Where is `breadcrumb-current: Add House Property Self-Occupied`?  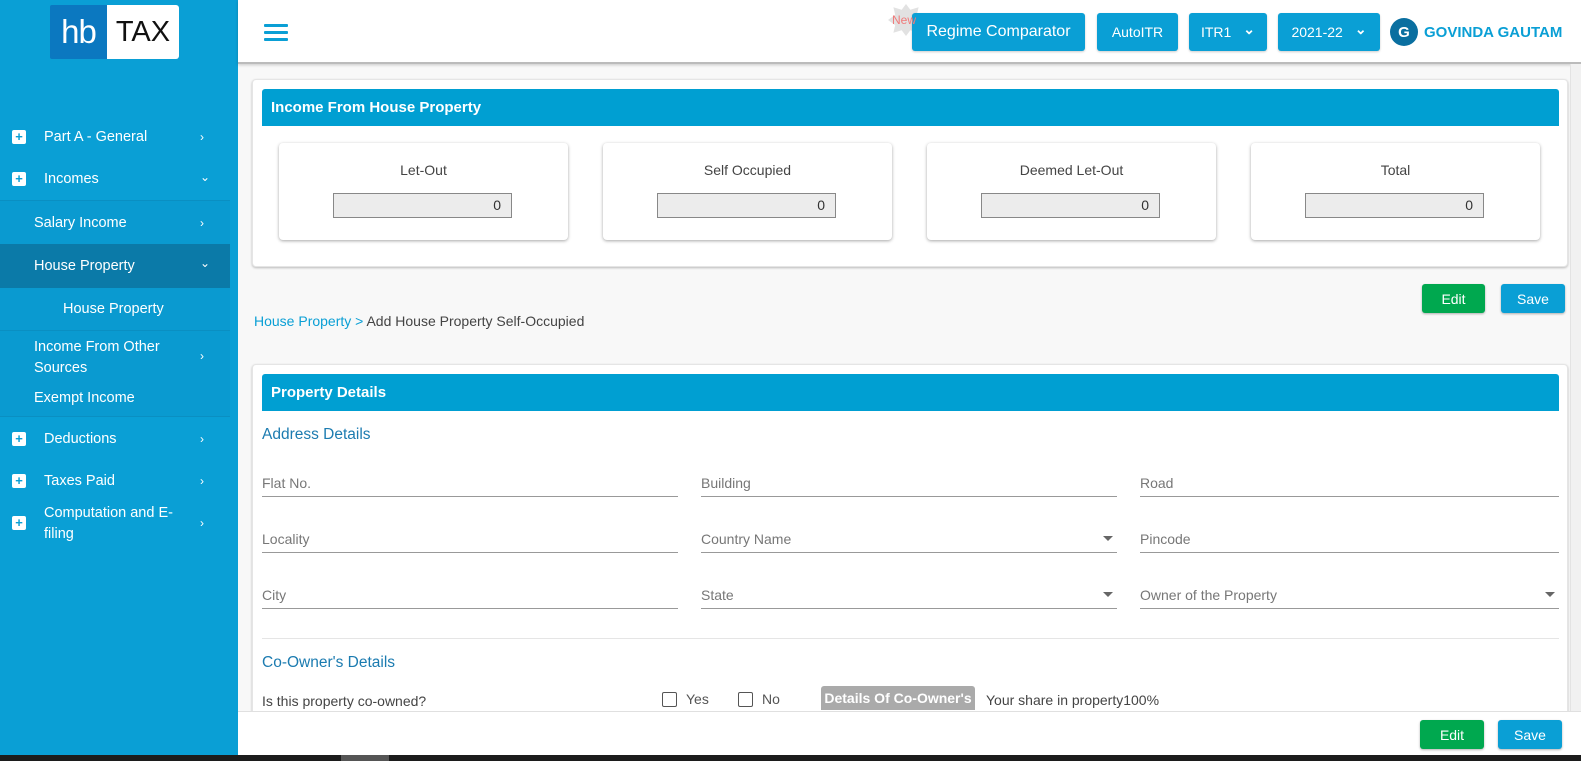 breadcrumb-current: Add House Property Self-Occupied is located at coordinates (475, 321).